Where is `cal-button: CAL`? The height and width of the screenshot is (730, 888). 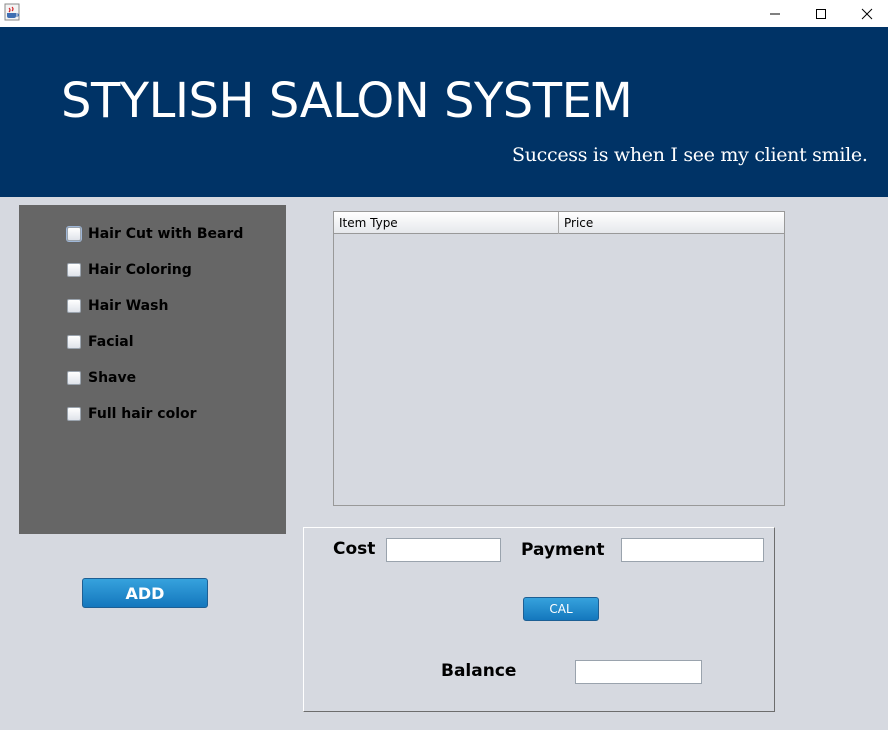 cal-button: CAL is located at coordinates (561, 609).